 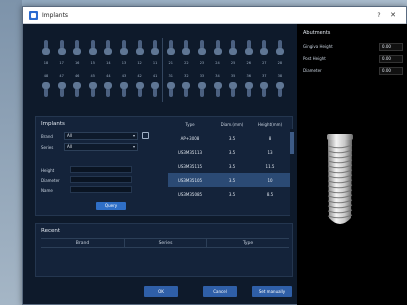 What do you see at coordinates (108, 76) in the screenshot?
I see `tooth-number: 44` at bounding box center [108, 76].